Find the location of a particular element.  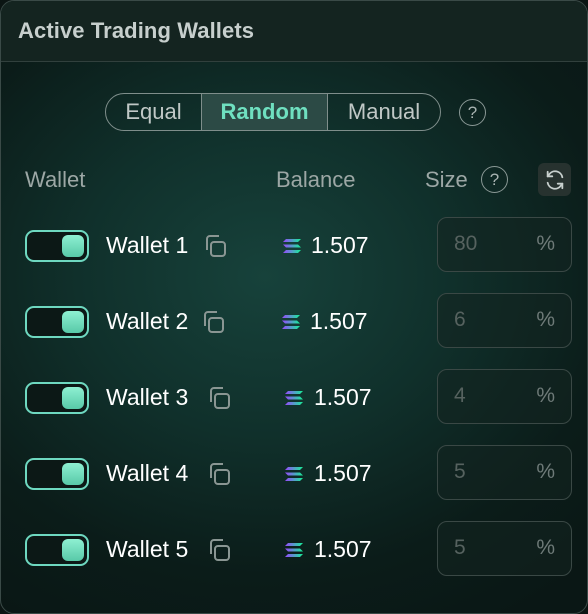

refresh-button is located at coordinates (554, 179).